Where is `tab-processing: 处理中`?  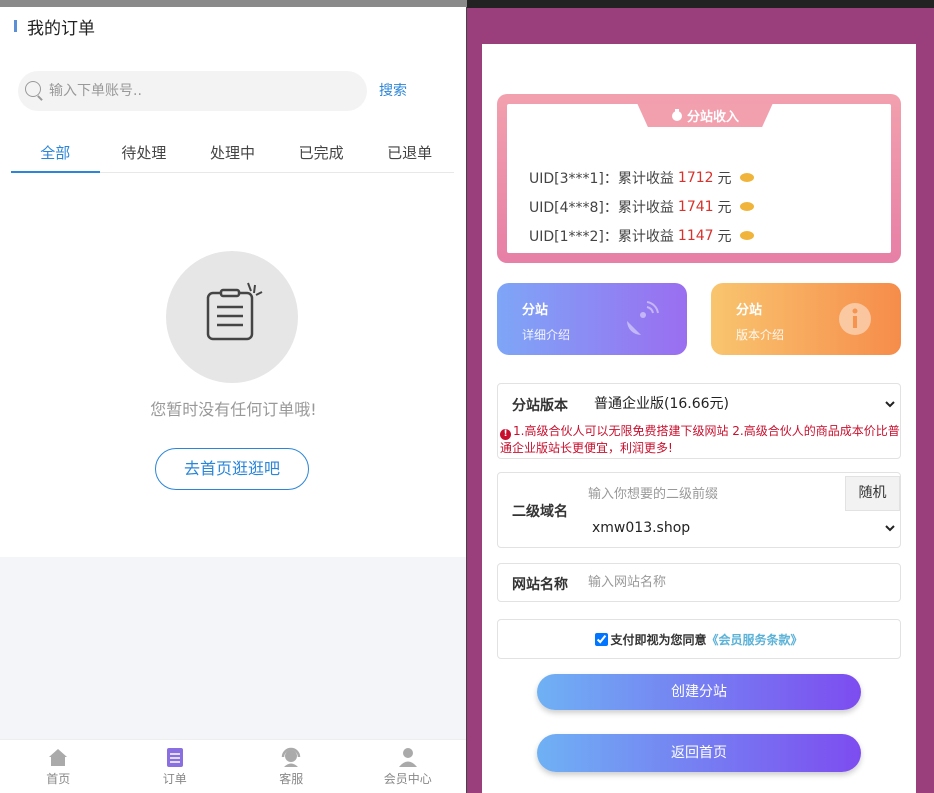
tab-processing: 处理中 is located at coordinates (232, 152).